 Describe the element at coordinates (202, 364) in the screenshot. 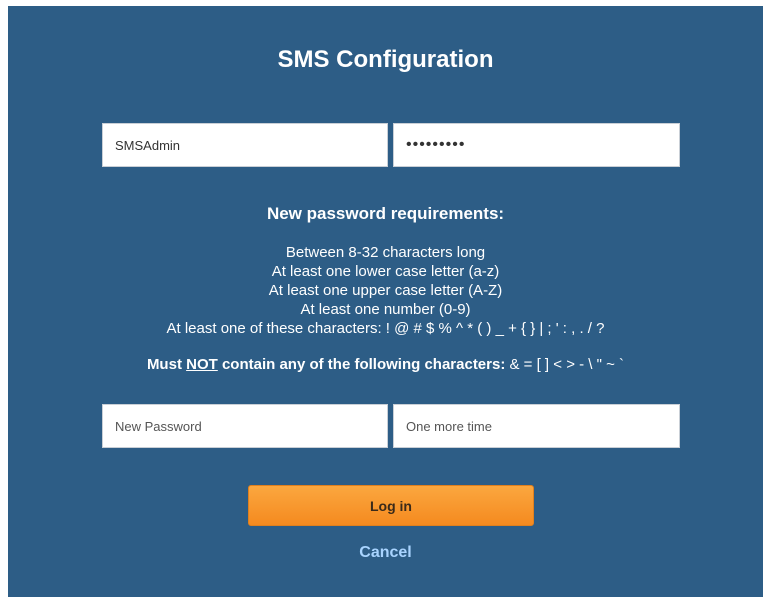

I see `forbidden-not-emphasis: NOT` at that location.